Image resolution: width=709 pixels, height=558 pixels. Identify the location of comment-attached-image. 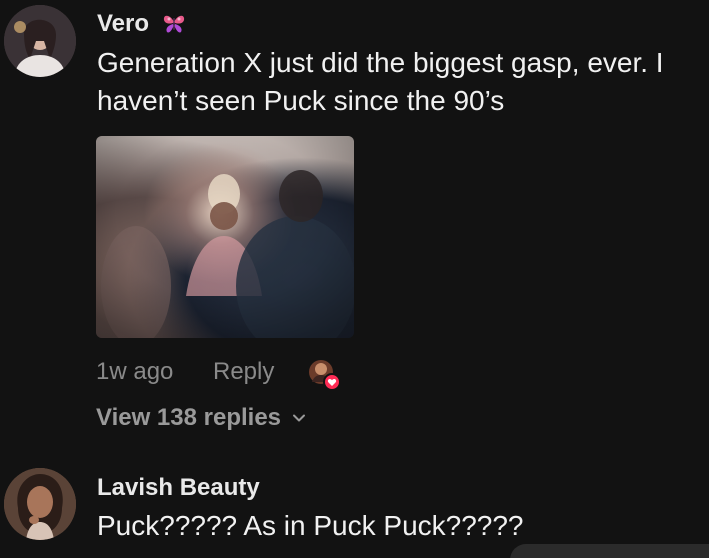
(225, 237).